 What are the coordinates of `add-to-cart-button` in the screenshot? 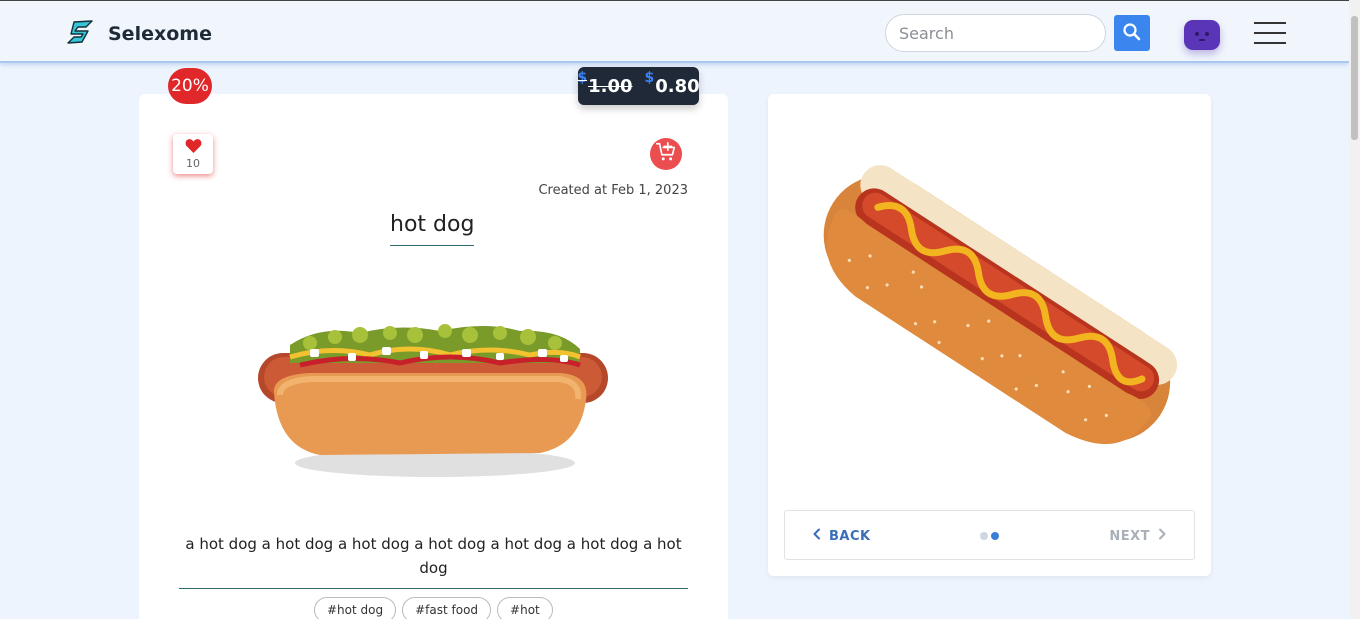 It's located at (666, 154).